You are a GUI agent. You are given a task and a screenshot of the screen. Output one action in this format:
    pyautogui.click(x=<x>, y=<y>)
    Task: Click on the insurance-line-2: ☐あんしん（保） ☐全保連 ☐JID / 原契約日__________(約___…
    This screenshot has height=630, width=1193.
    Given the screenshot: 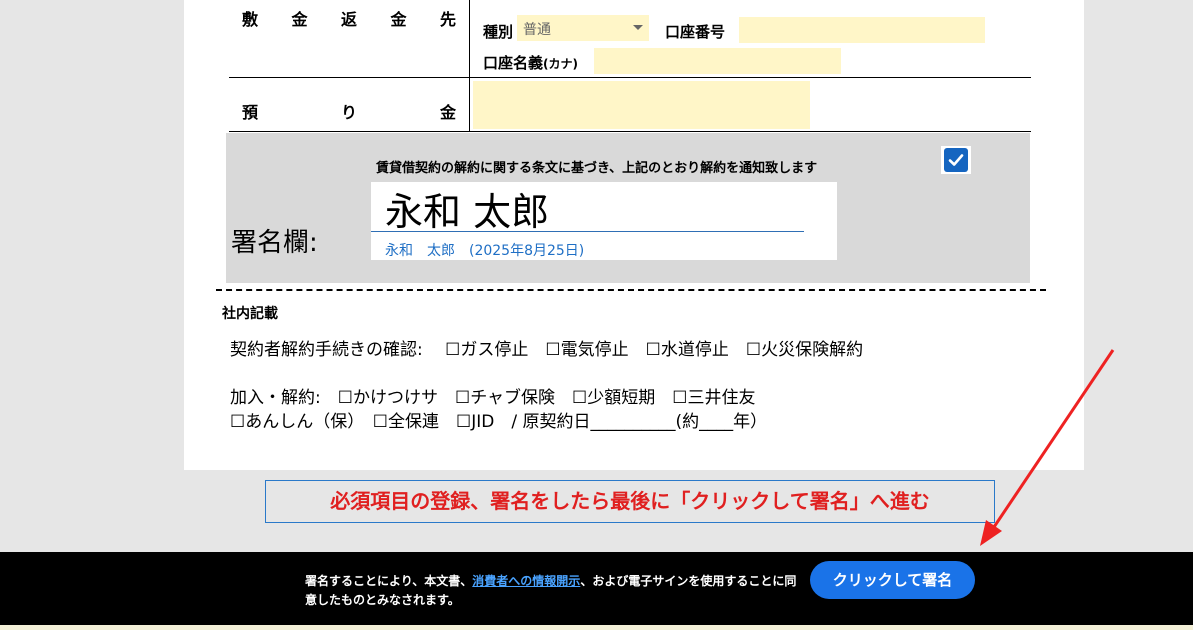 What is the action you would take?
    pyautogui.click(x=499, y=422)
    